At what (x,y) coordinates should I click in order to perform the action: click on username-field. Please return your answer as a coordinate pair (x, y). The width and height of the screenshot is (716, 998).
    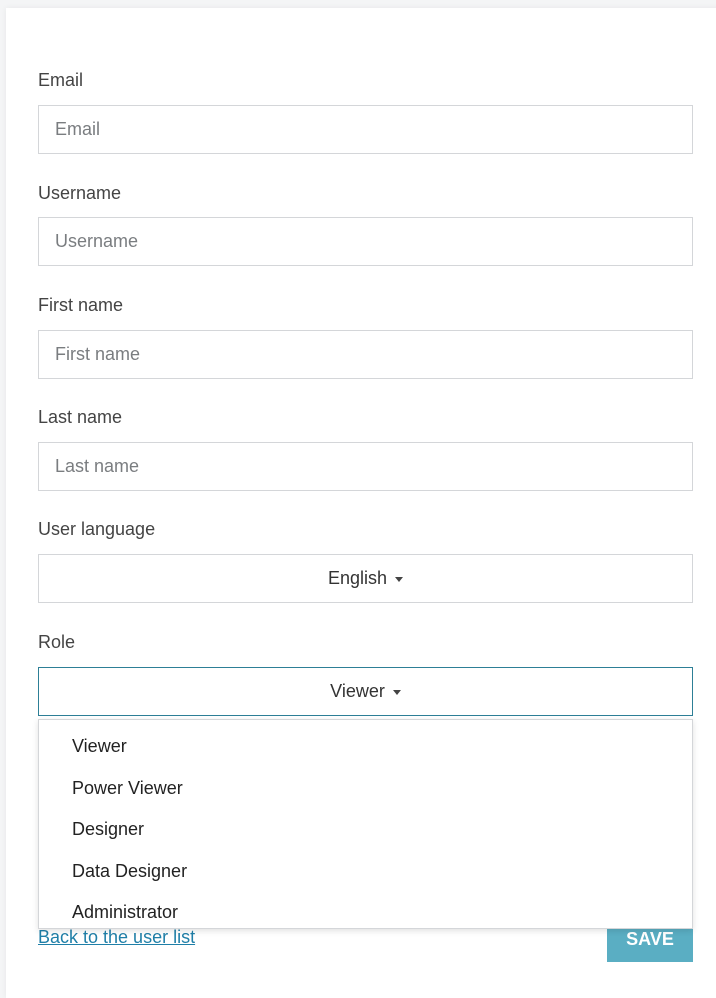
    Looking at the image, I should click on (365, 241).